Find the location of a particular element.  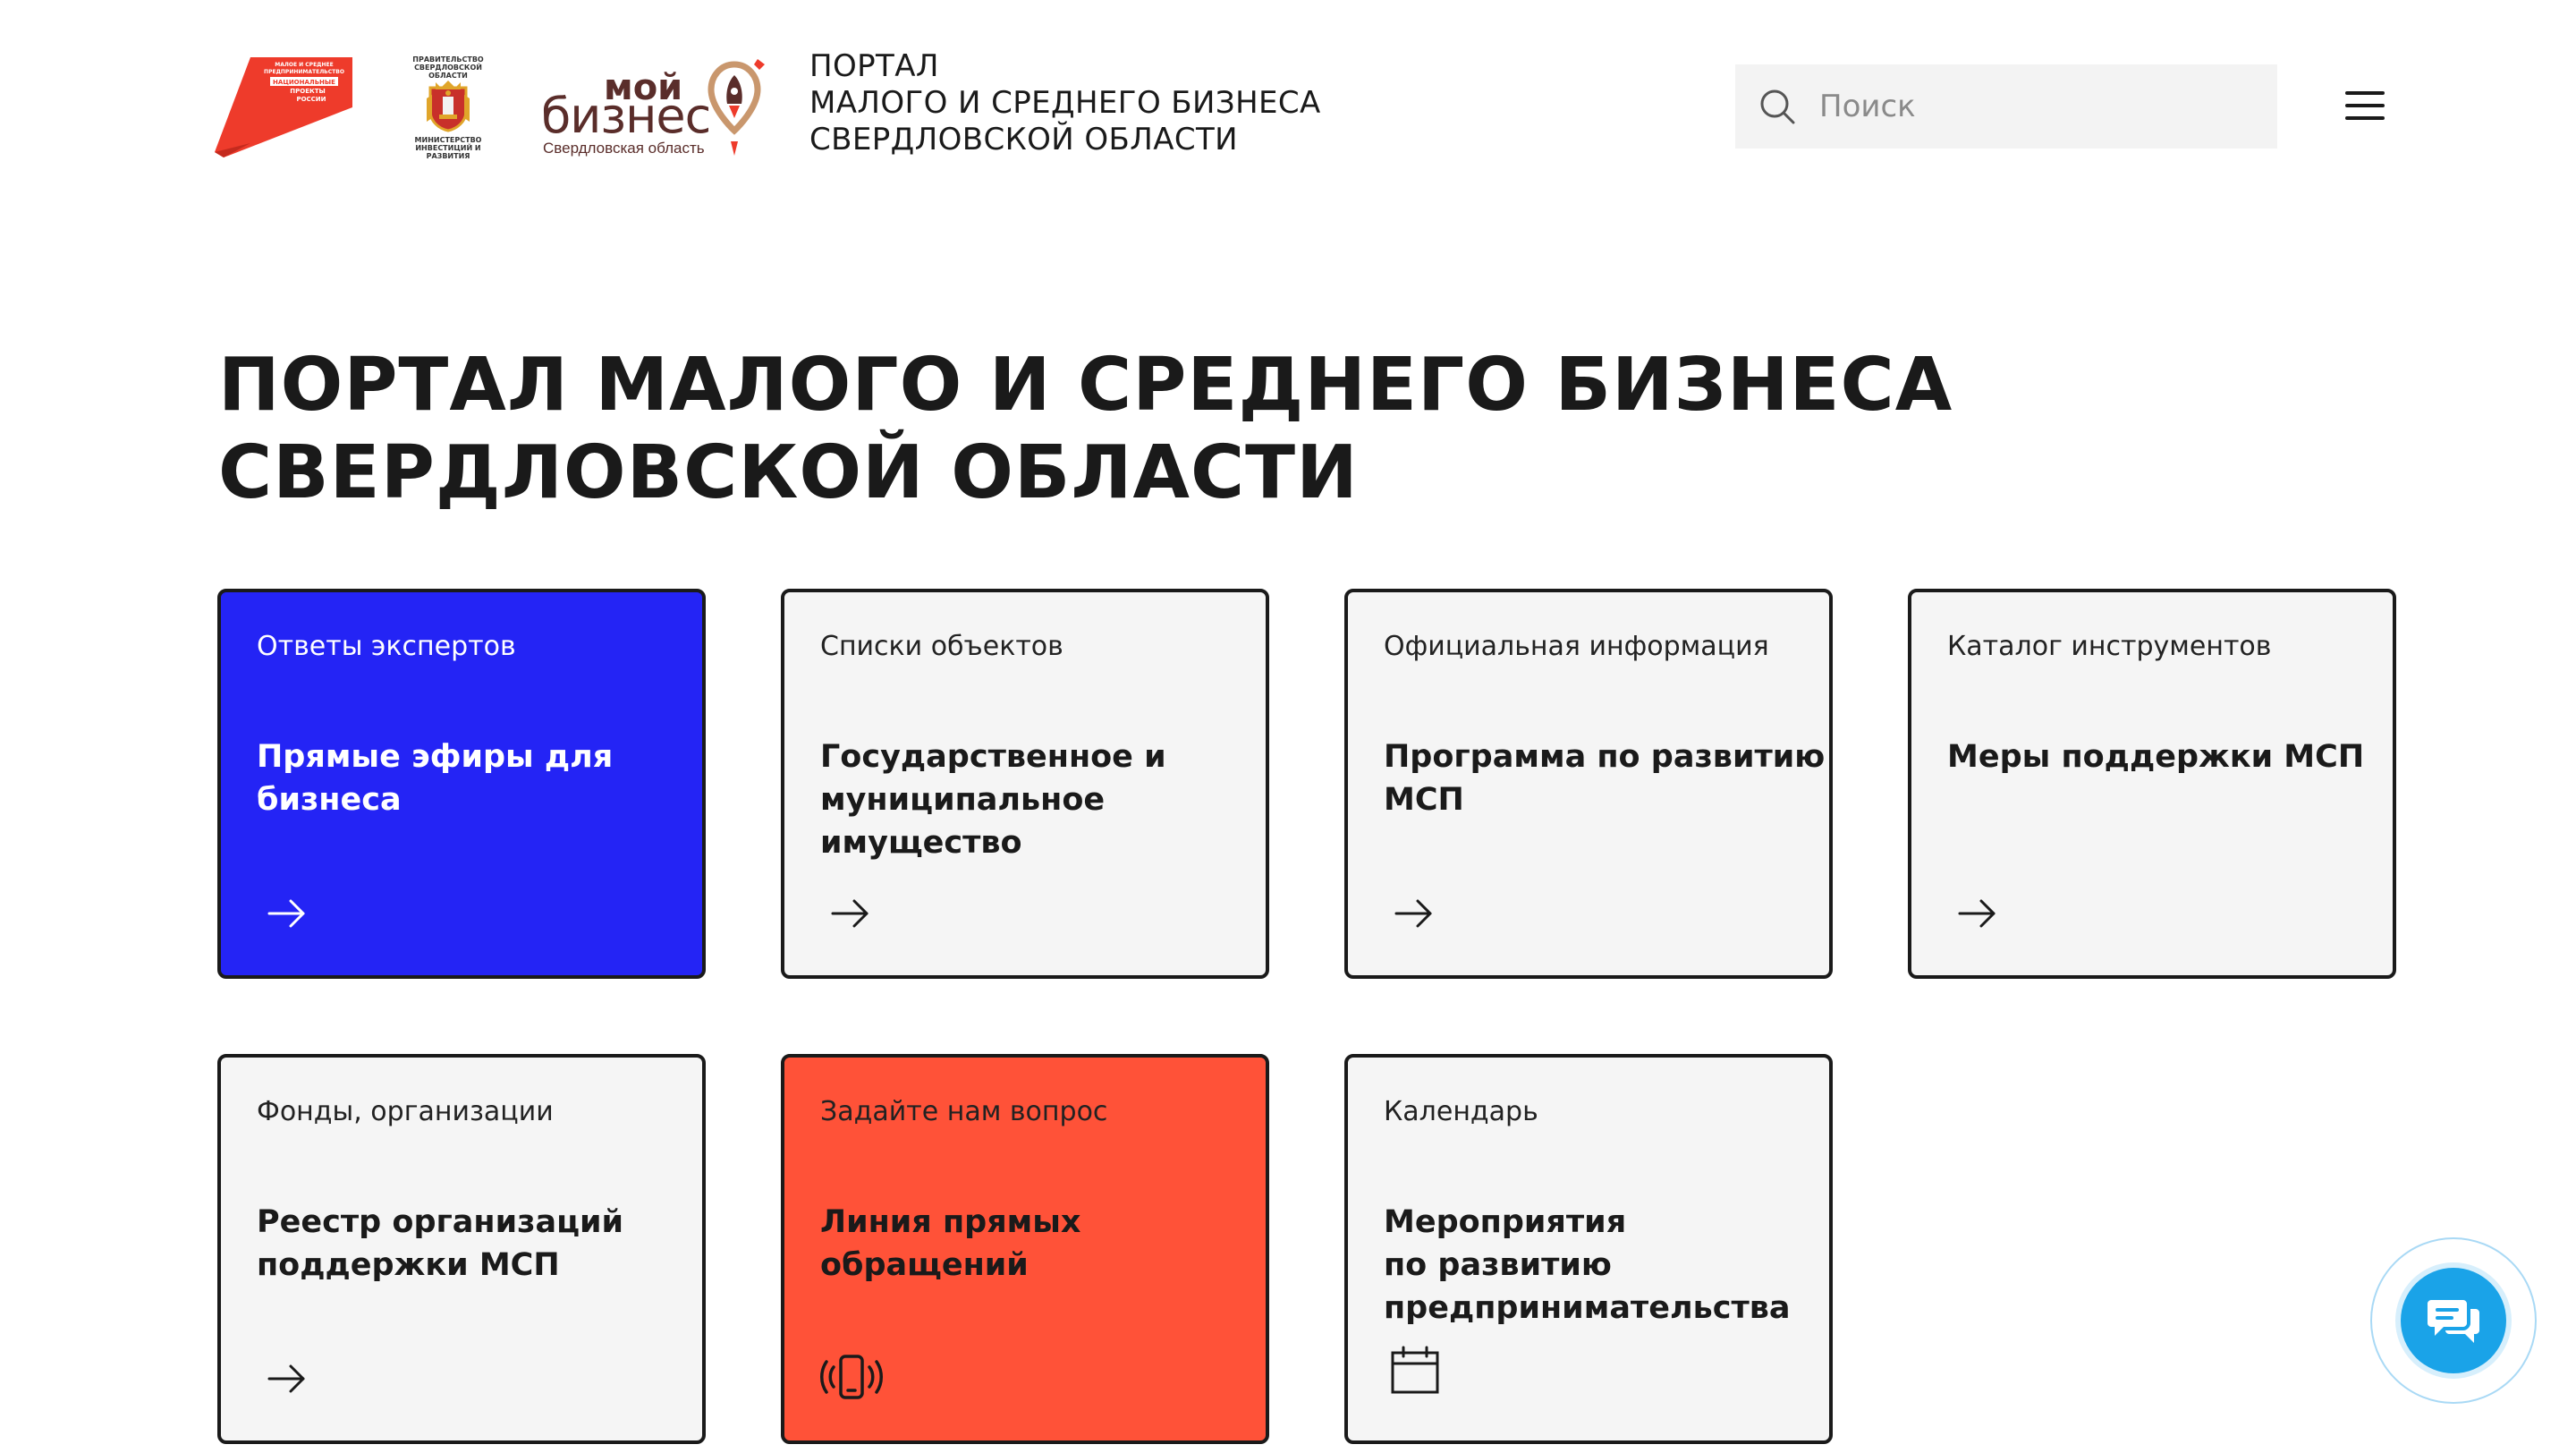

card-title-line: Мероприятия is located at coordinates (1505, 1222).